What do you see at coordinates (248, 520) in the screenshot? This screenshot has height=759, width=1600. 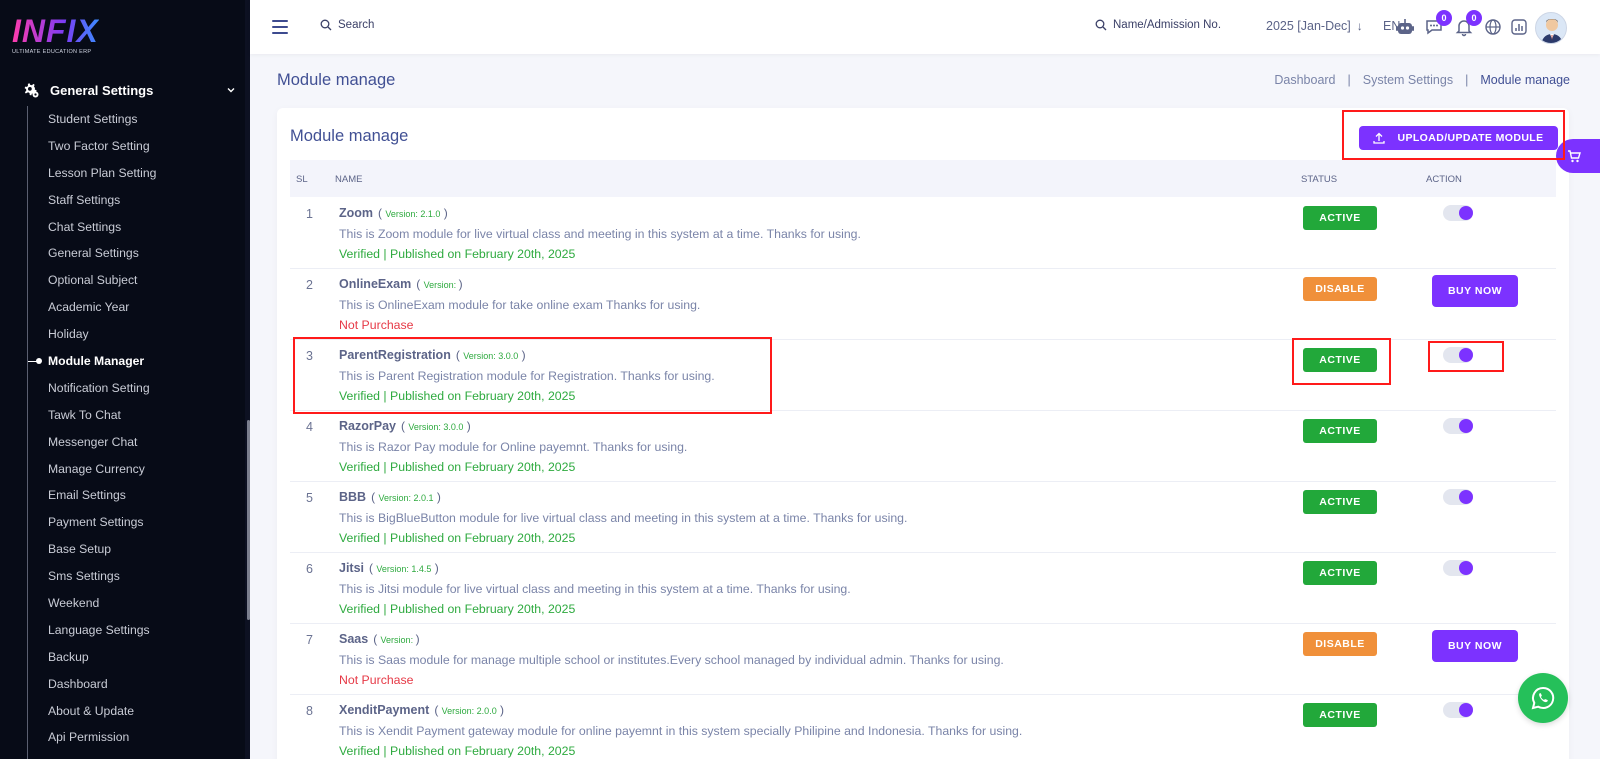 I see `sidebar-scrollbar-thumb` at bounding box center [248, 520].